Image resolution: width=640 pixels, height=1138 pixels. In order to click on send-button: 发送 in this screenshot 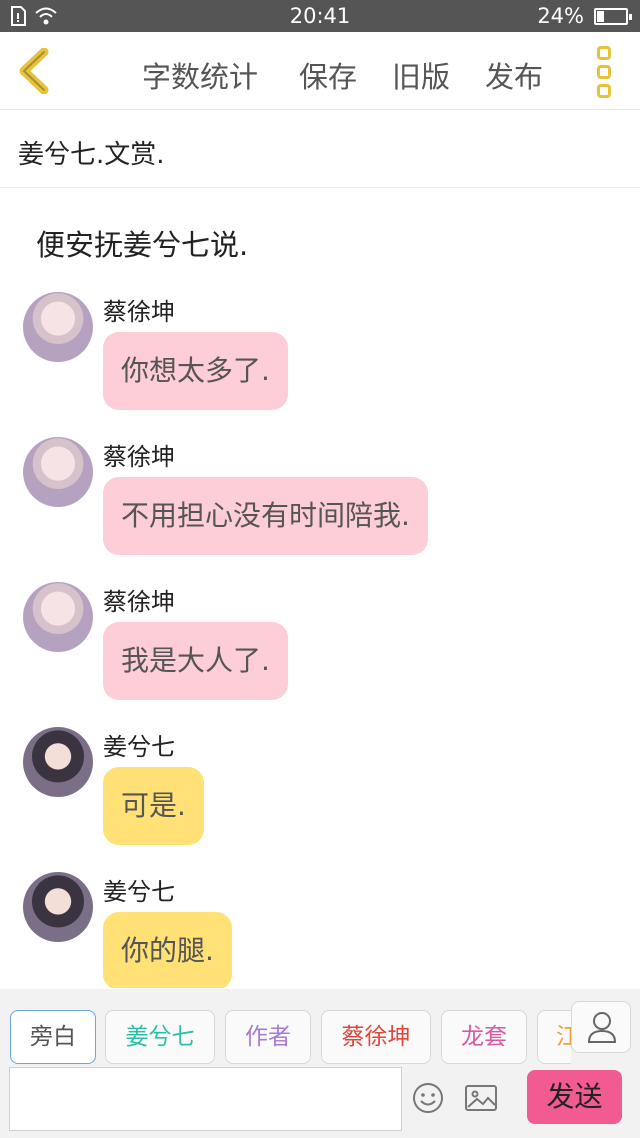, I will do `click(574, 1097)`.